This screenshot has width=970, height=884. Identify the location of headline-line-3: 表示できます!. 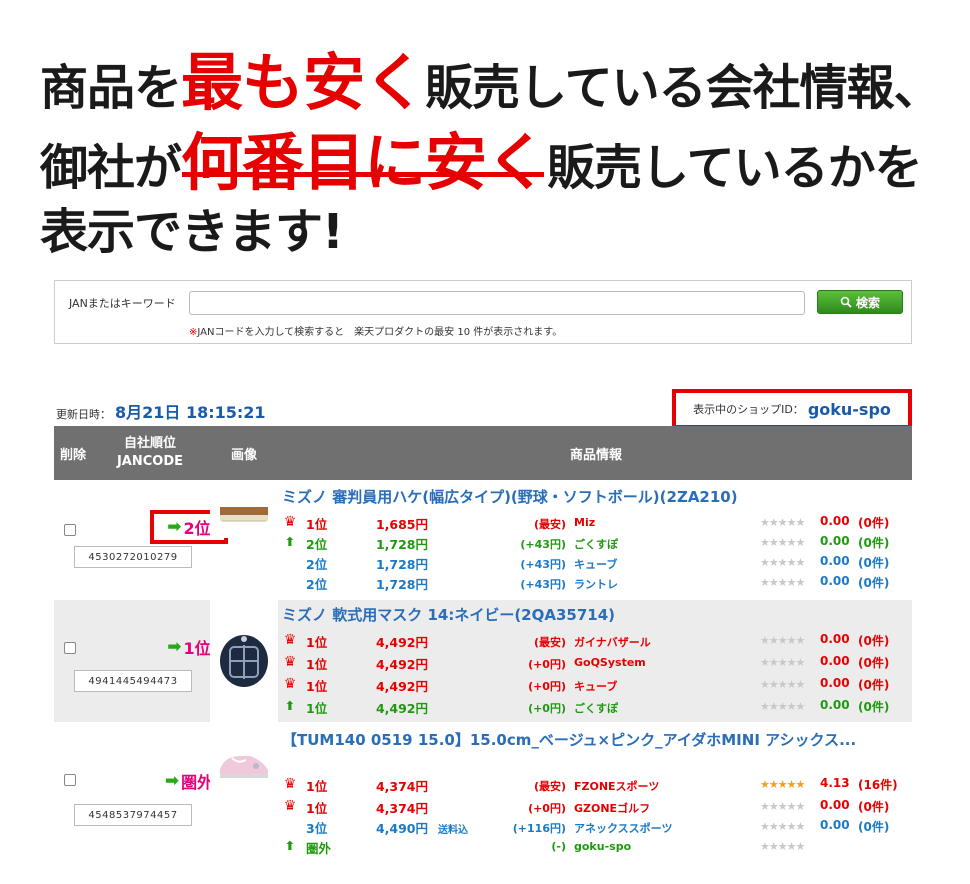
(192, 232).